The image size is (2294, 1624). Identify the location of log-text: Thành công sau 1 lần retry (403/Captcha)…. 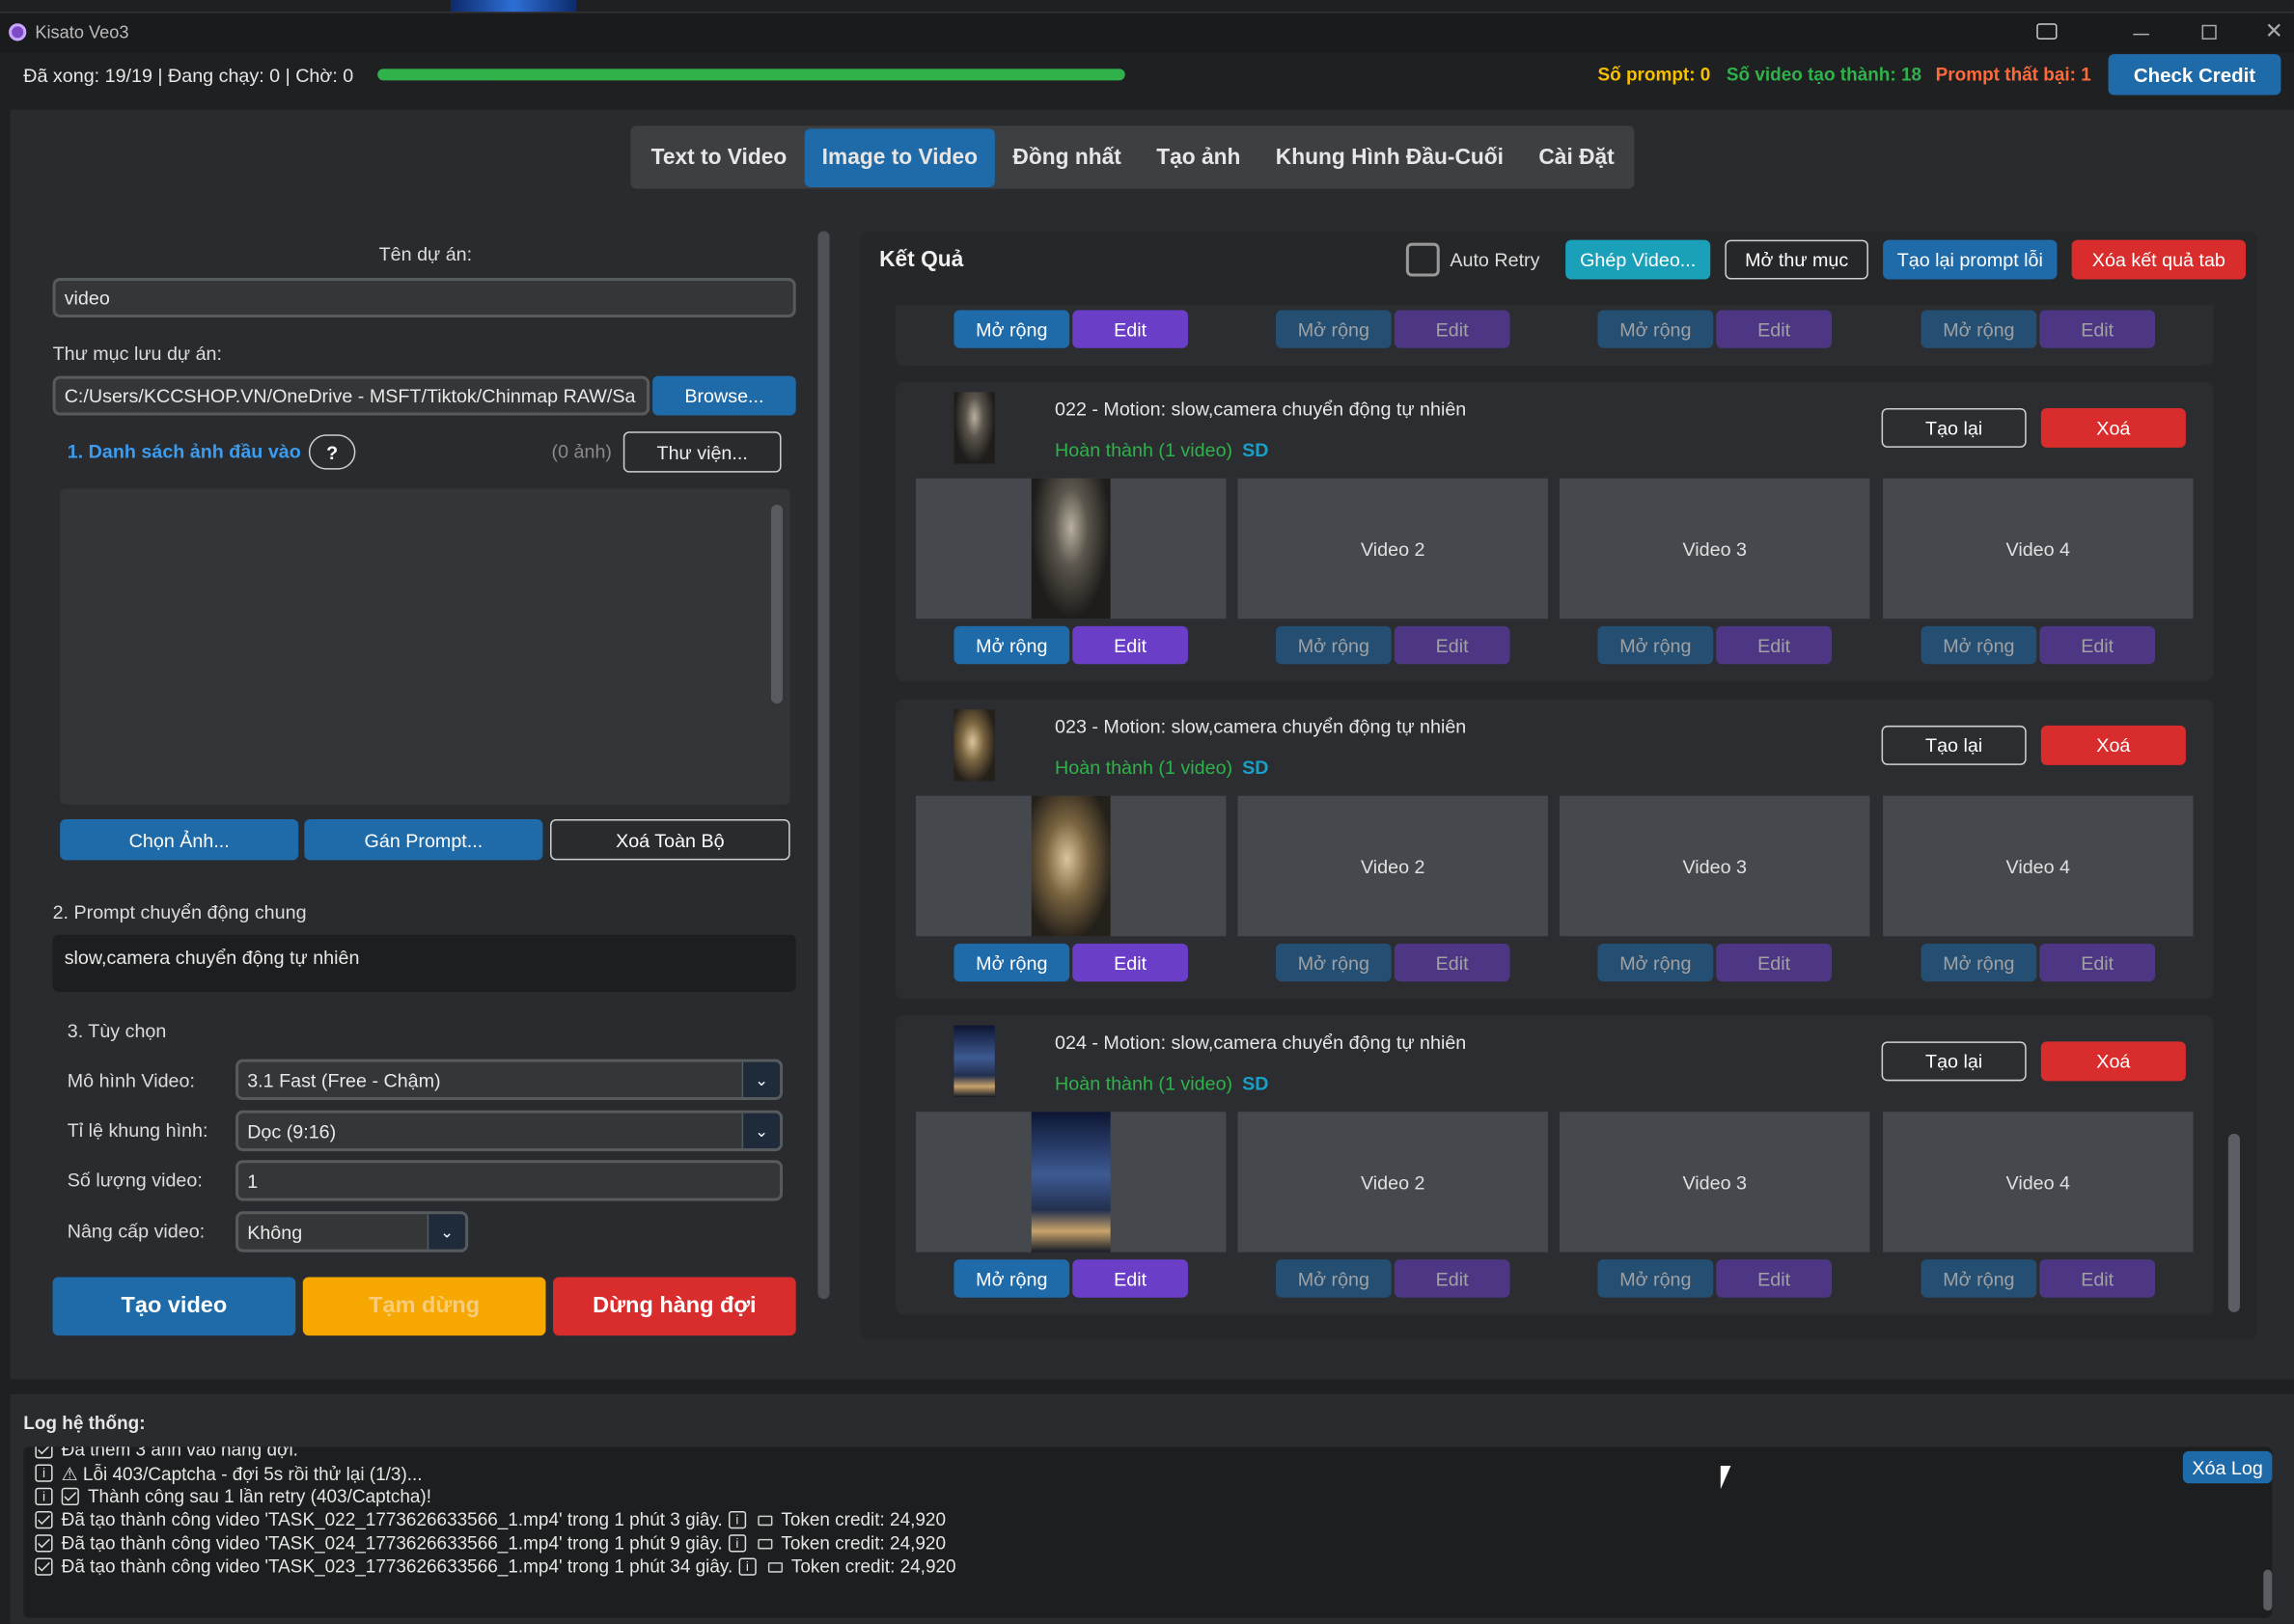
(259, 1496).